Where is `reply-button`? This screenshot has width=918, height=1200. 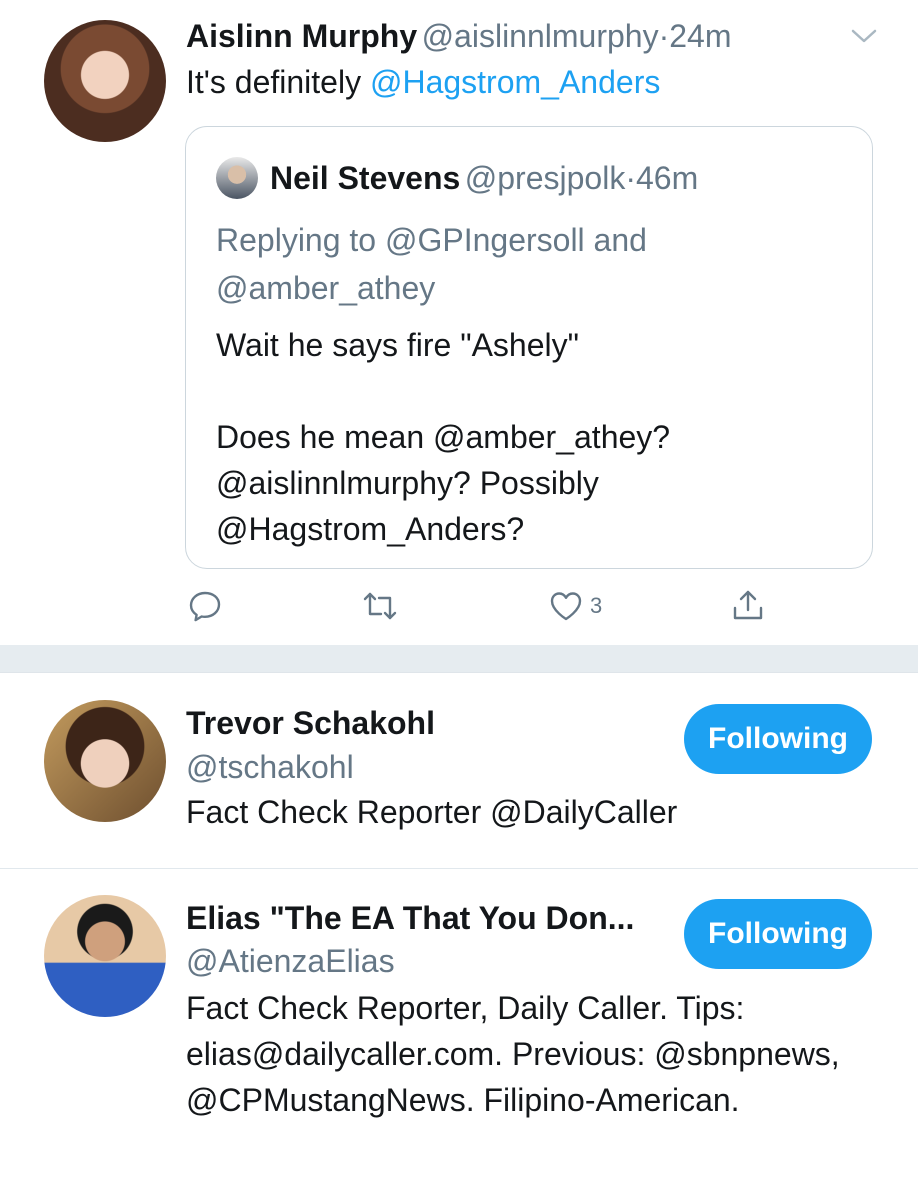
reply-button is located at coordinates (205, 606).